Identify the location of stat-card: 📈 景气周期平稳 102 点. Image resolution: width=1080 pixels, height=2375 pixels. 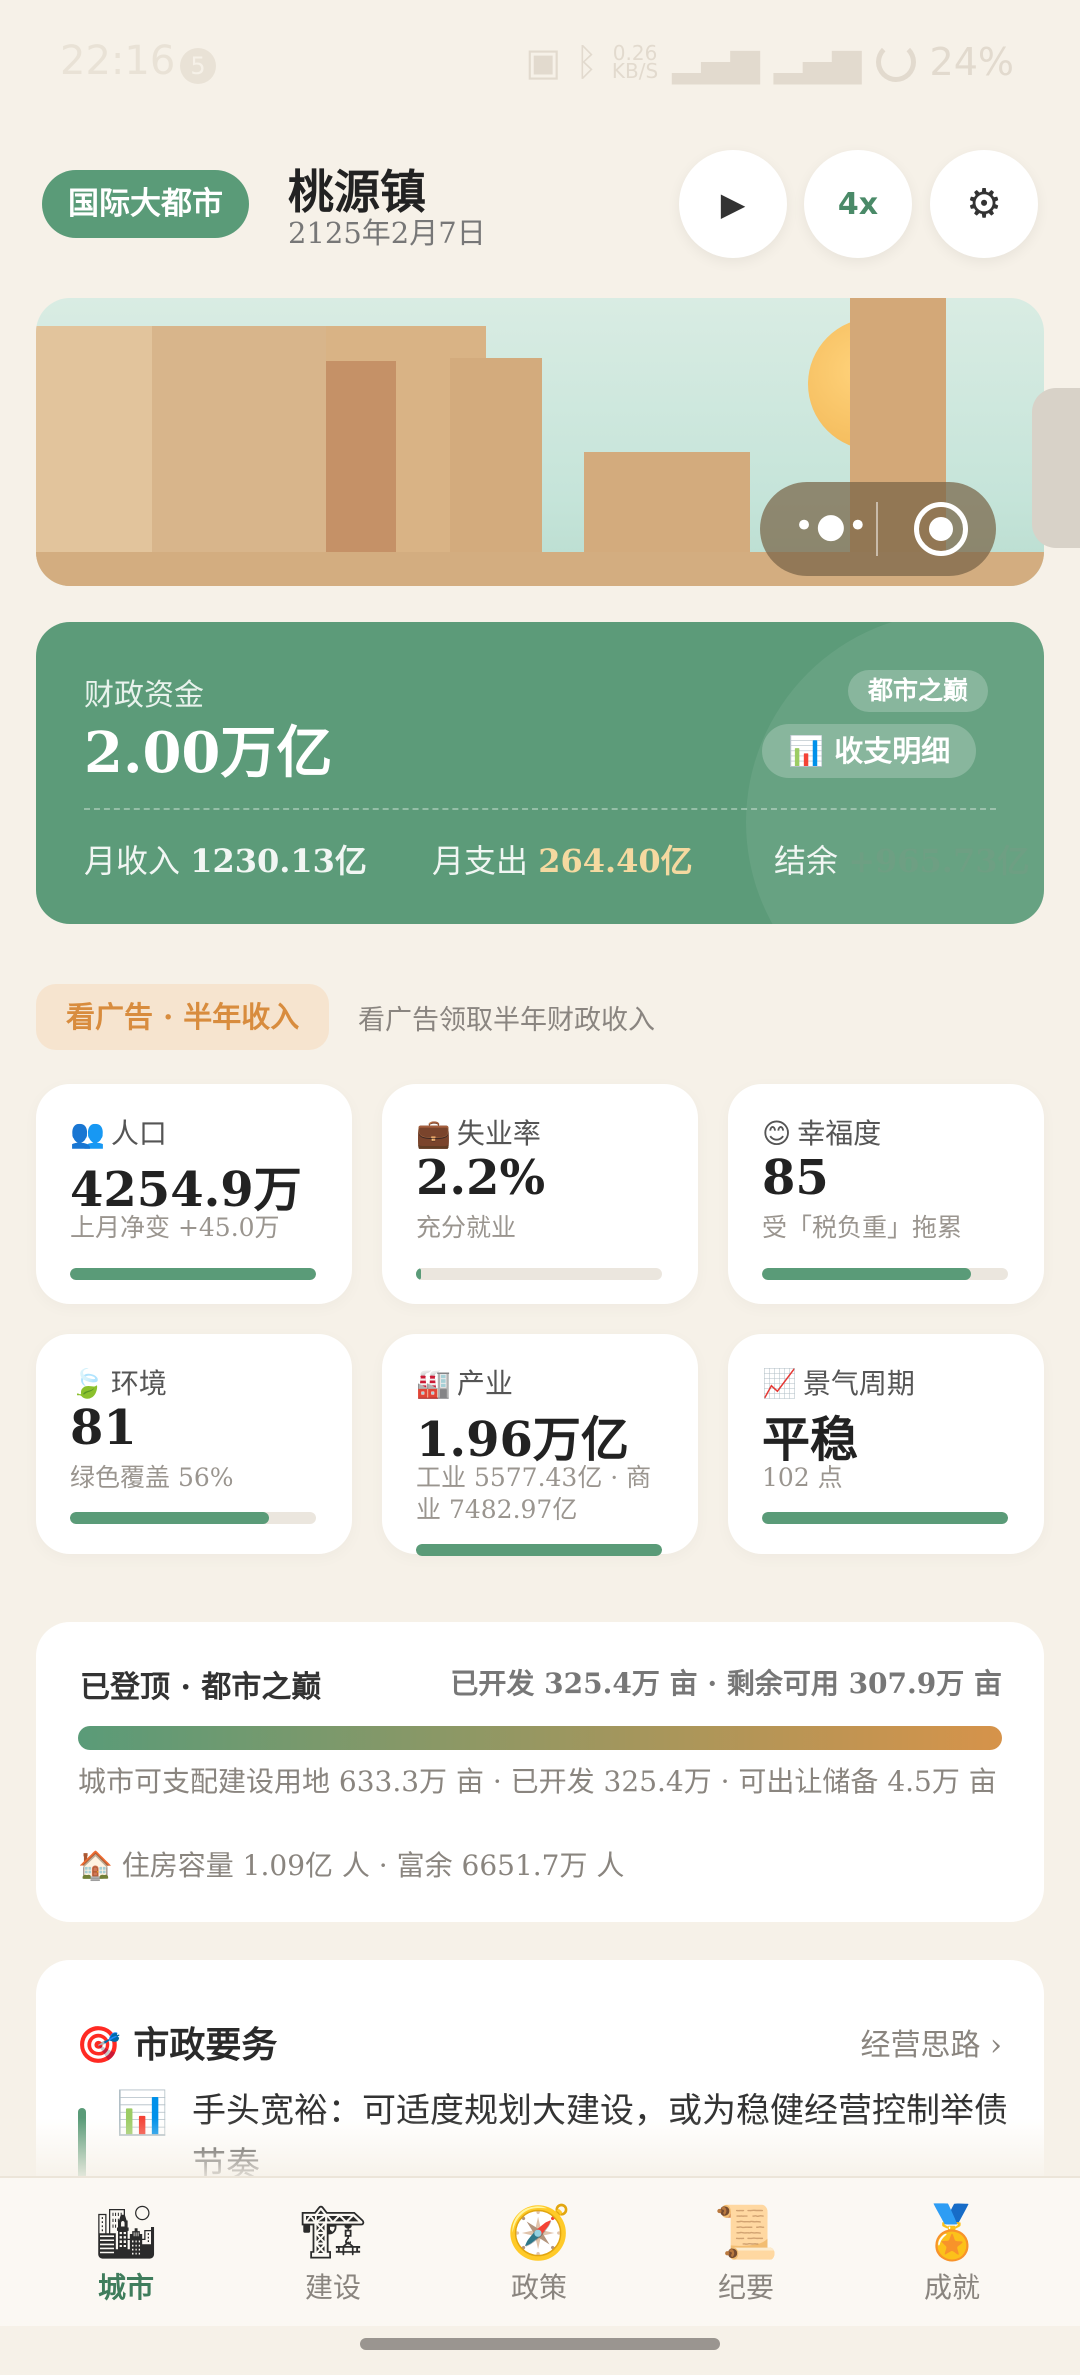
(886, 1444).